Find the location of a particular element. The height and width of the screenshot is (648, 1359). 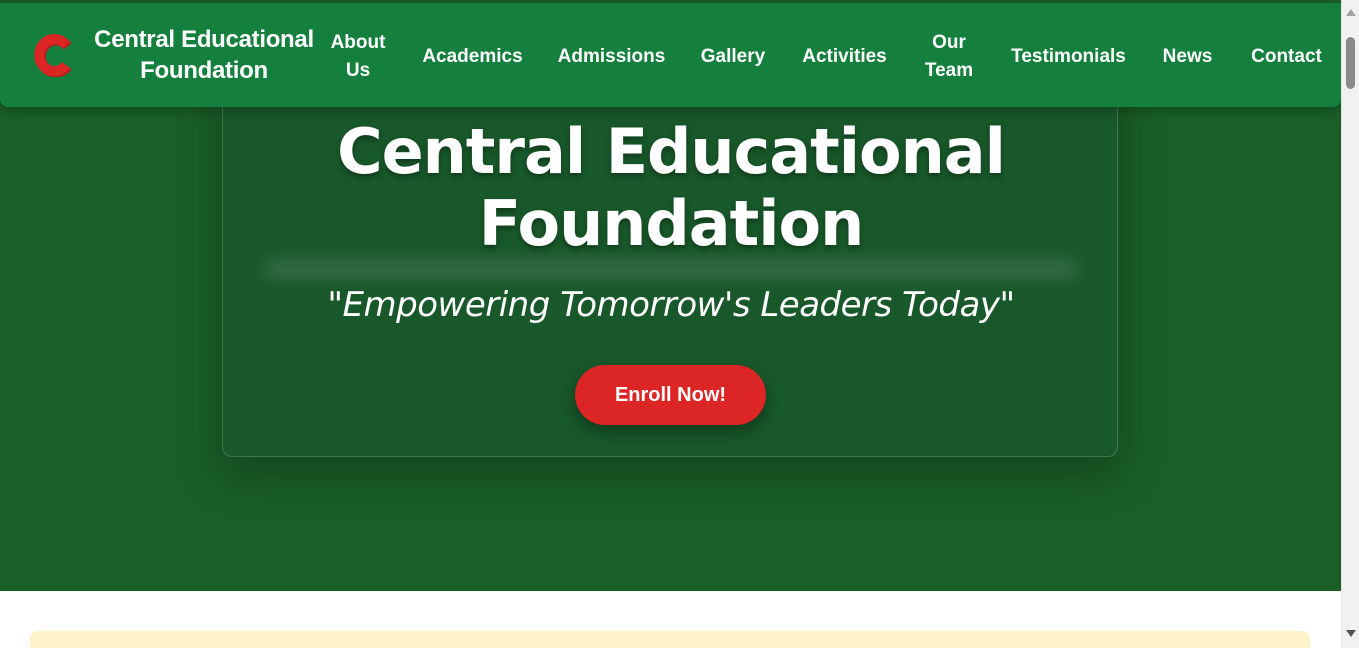

scroll-up-arrow-icon is located at coordinates (1351, 12).